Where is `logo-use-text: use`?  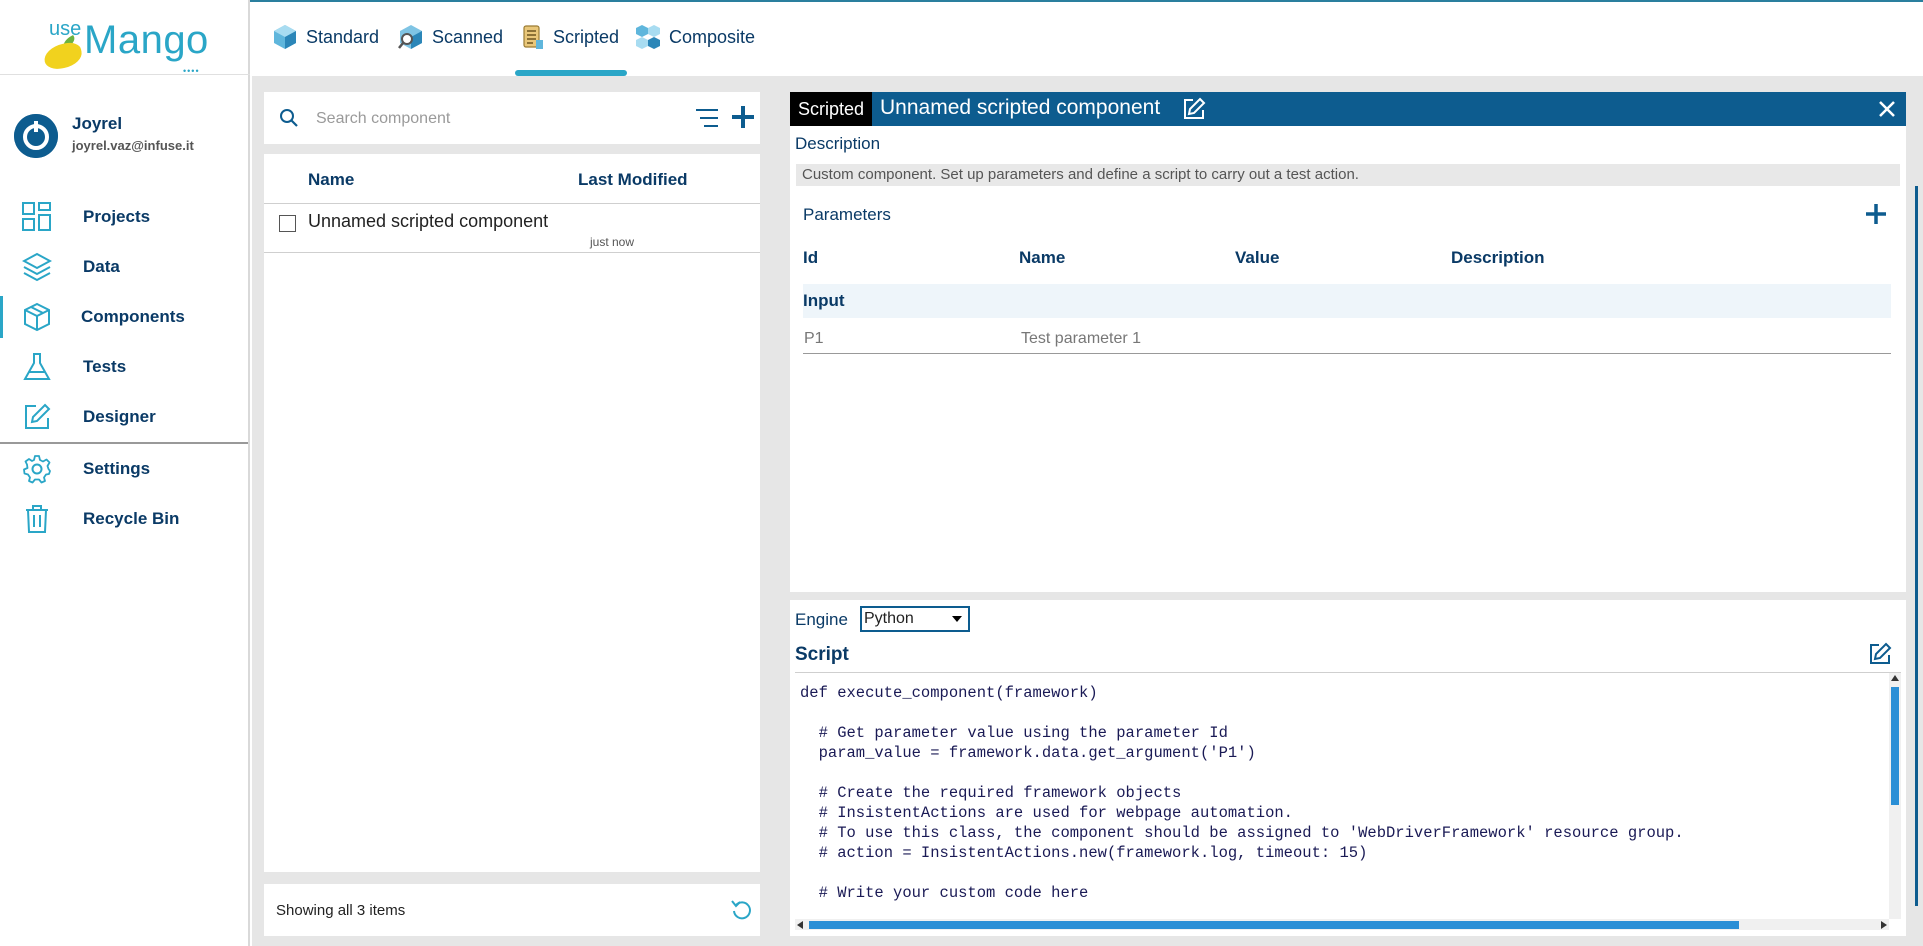
logo-use-text: use is located at coordinates (65, 29).